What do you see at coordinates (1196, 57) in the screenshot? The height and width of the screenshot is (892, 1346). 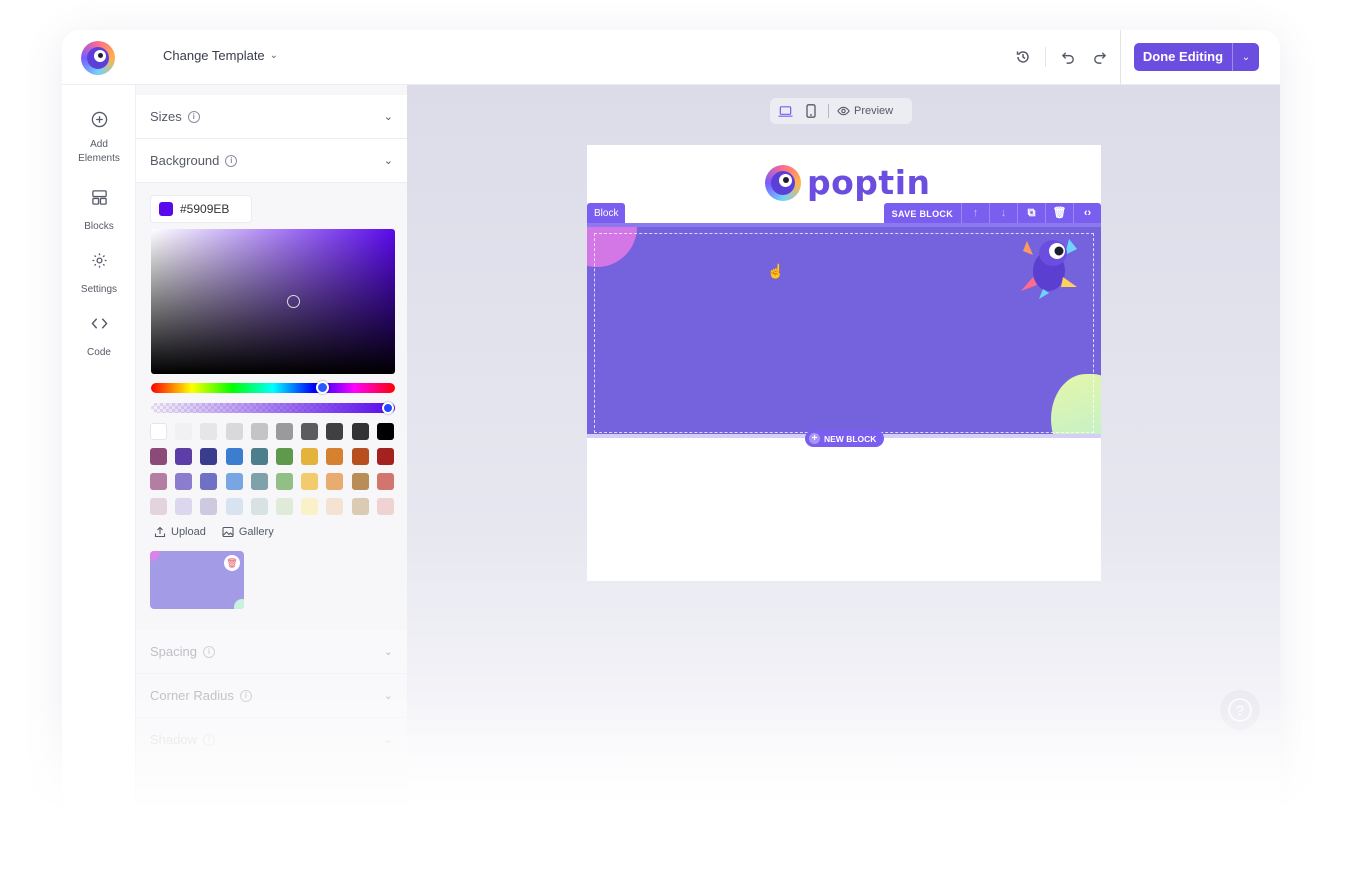 I see `done-editing-button: Done Editing ⌄` at bounding box center [1196, 57].